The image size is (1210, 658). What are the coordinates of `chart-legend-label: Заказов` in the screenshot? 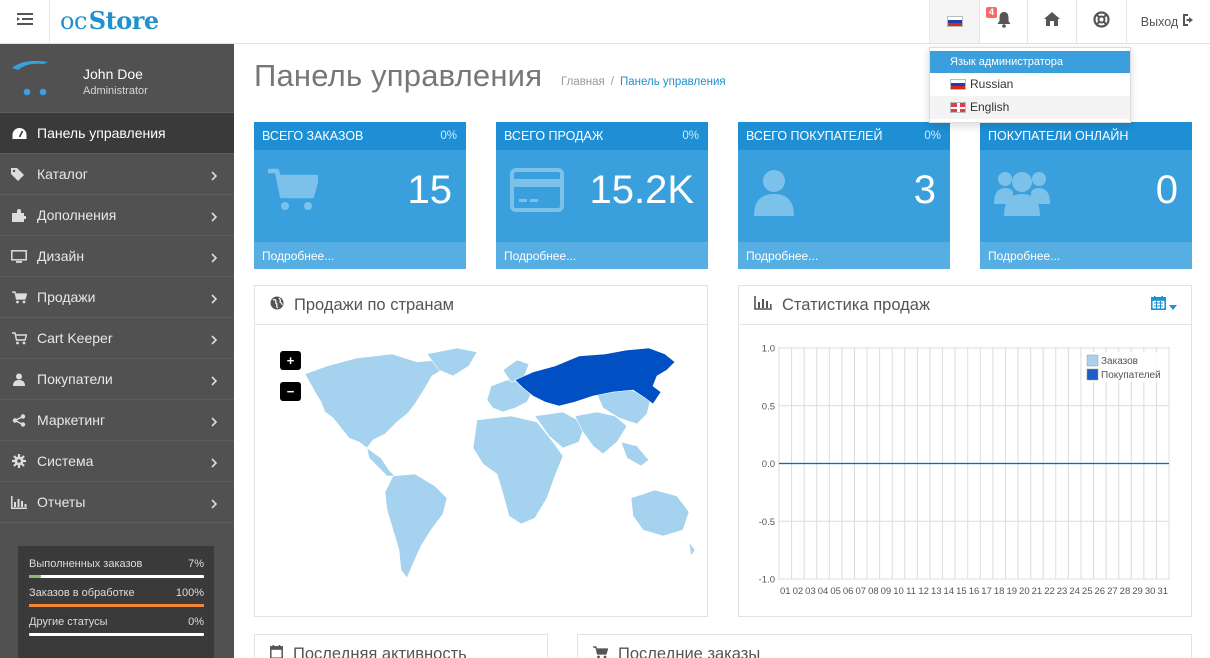 It's located at (1119, 361).